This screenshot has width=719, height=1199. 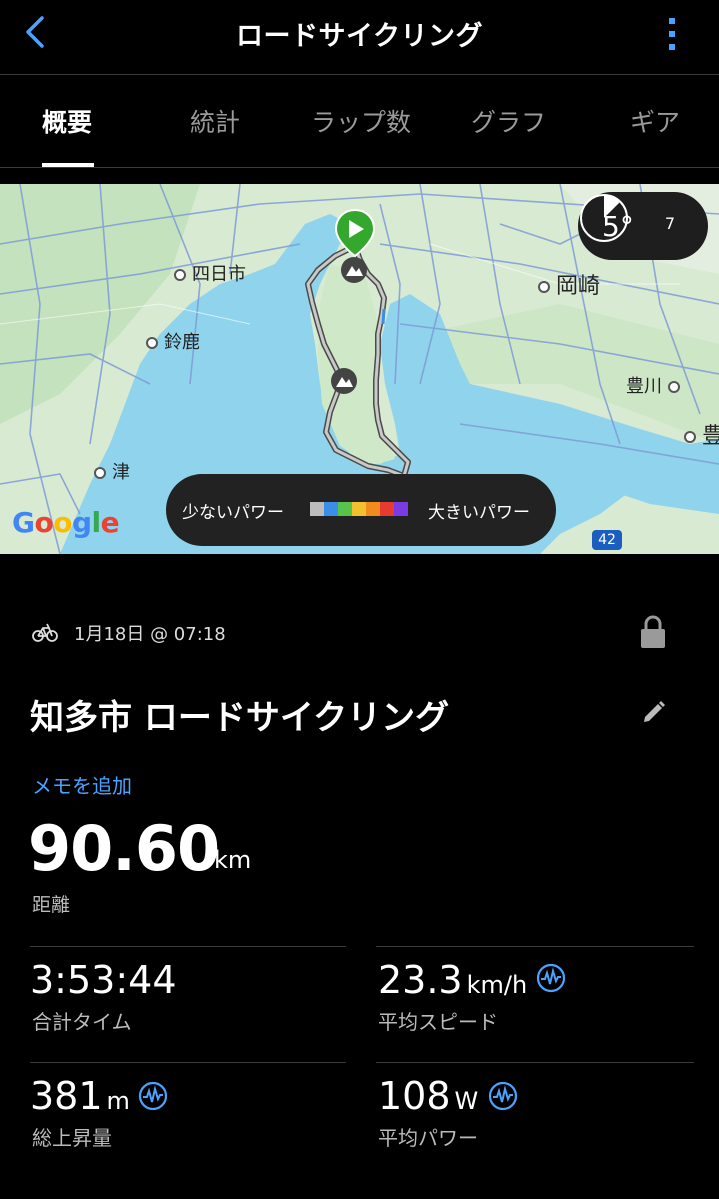 I want to click on city-label: 津, so click(x=112, y=471).